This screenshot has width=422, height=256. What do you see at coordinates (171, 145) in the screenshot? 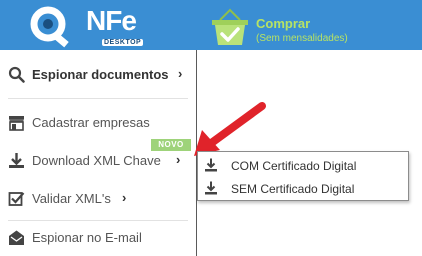
I see `new-badge: NOVO` at bounding box center [171, 145].